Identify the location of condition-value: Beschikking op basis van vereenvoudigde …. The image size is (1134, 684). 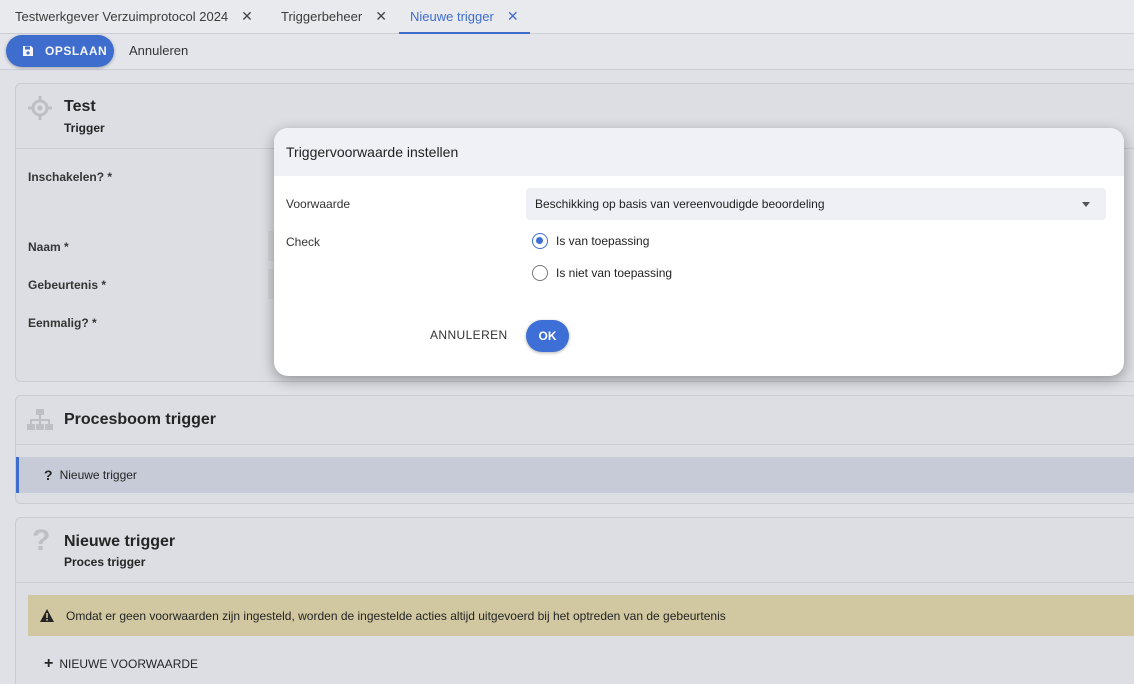
(680, 204).